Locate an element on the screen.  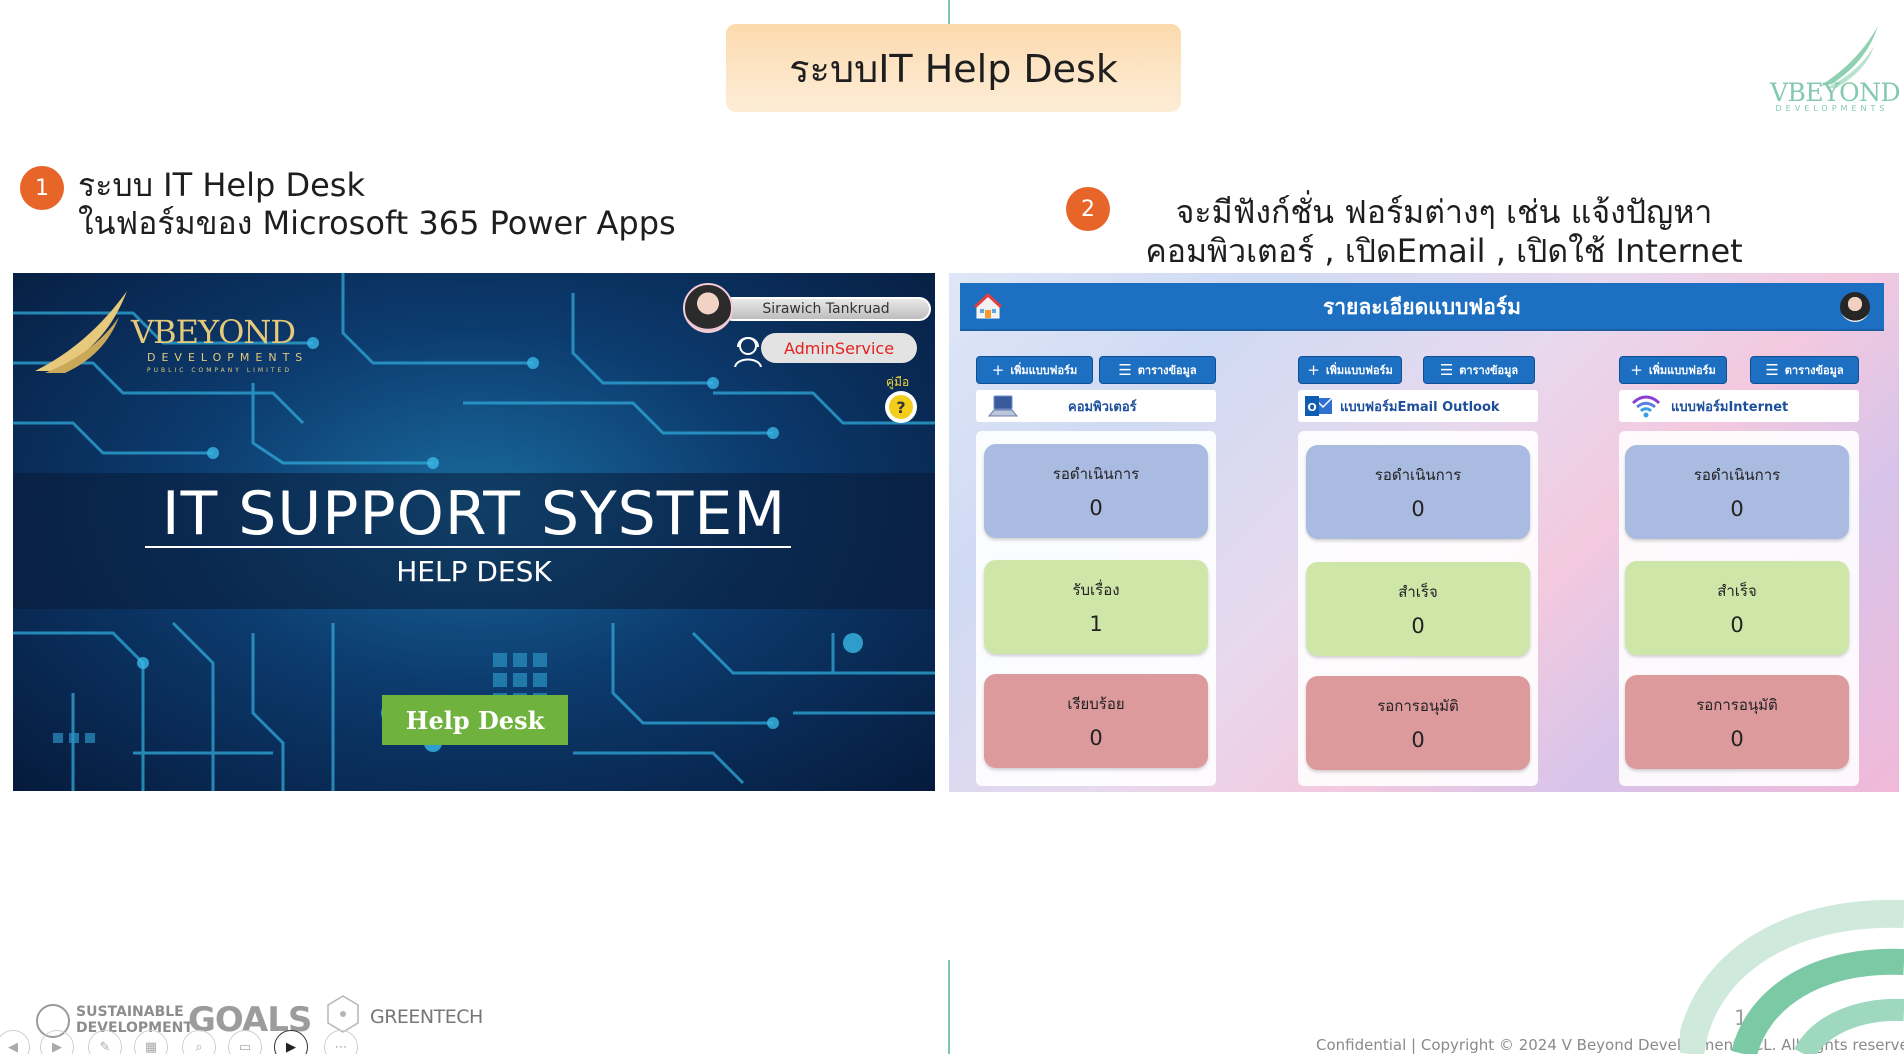
form-name: แบบฟอร์มEmail Outlook is located at coordinates (1420, 407).